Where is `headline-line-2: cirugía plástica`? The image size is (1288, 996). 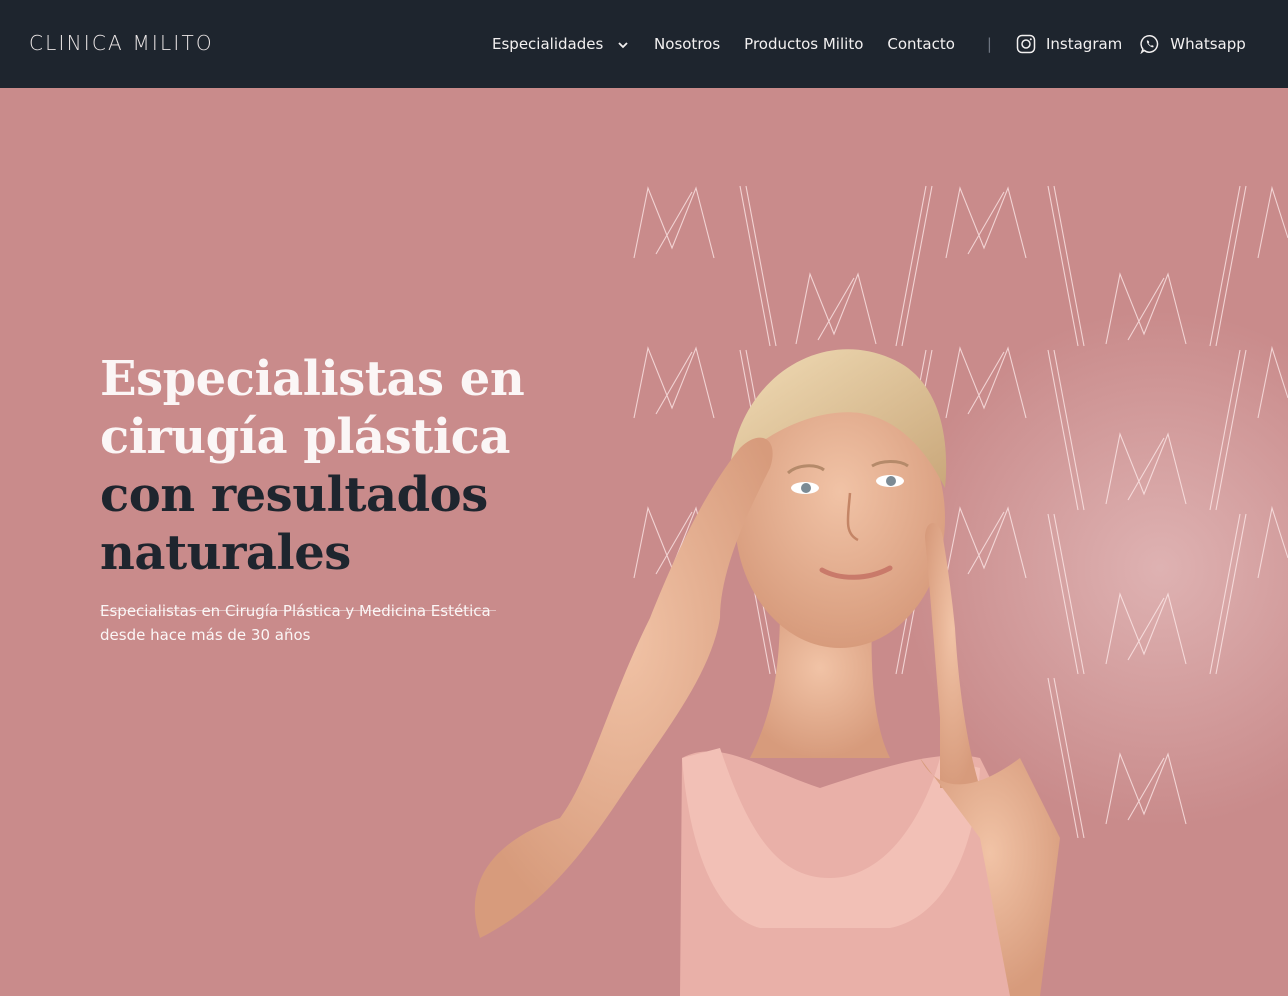
headline-line-2: cirugía plástica is located at coordinates (305, 437).